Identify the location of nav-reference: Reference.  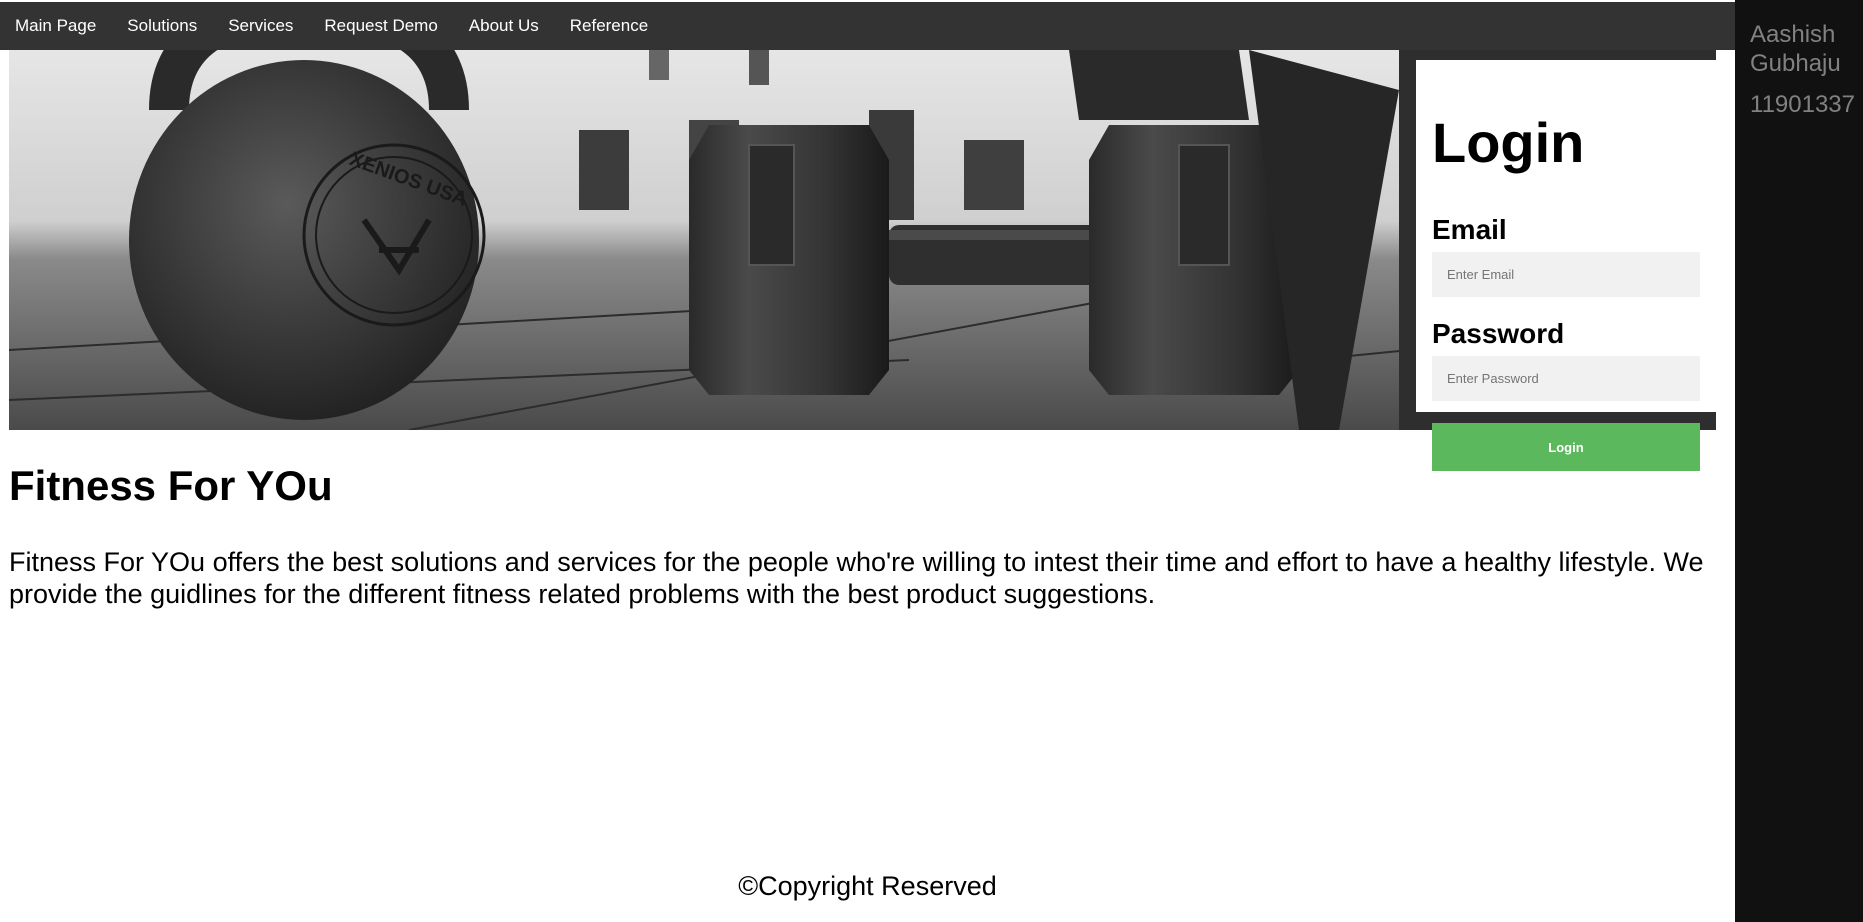
(609, 26).